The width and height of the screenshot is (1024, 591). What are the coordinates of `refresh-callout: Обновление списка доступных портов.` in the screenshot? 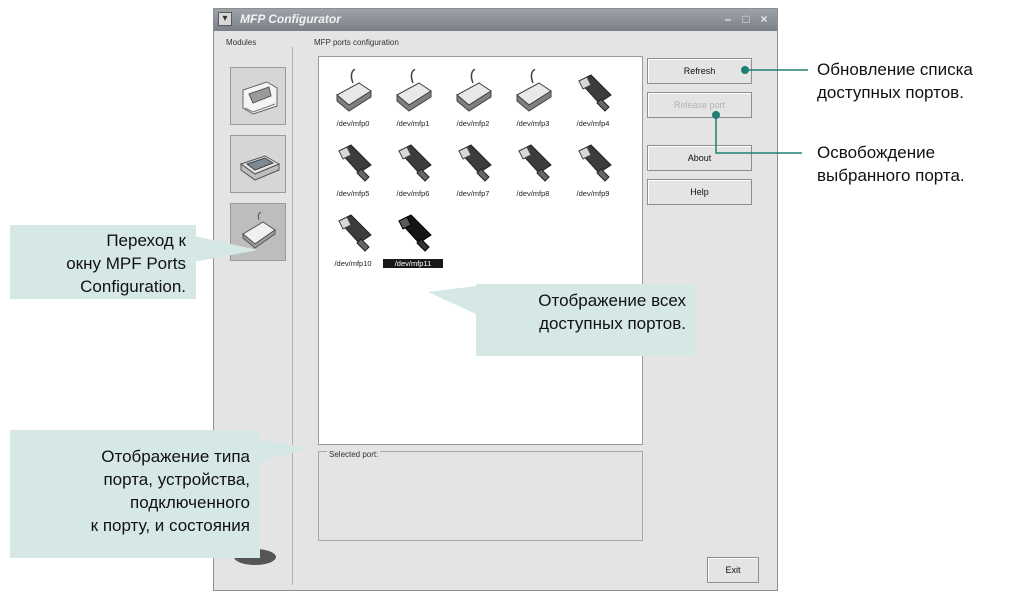 It's located at (895, 81).